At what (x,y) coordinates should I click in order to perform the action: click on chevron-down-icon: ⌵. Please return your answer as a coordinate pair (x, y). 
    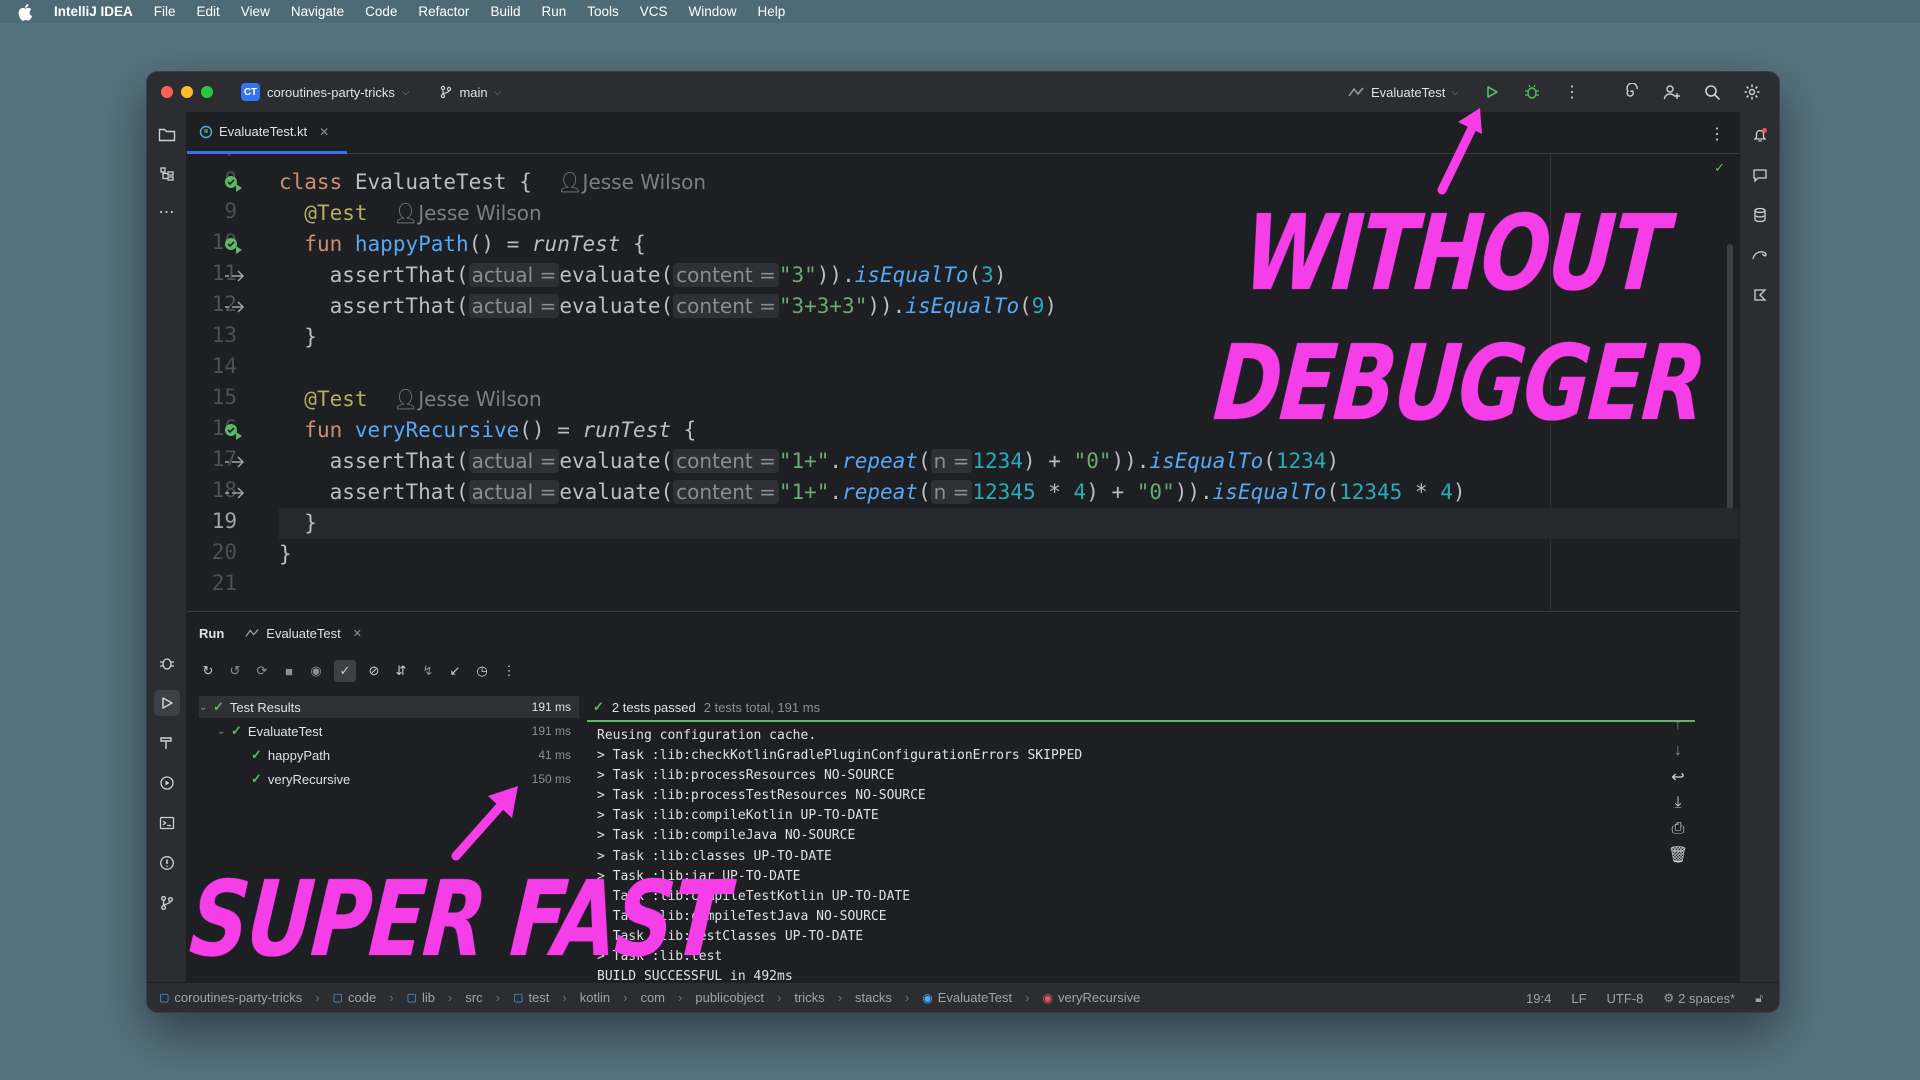
    Looking at the image, I should click on (405, 92).